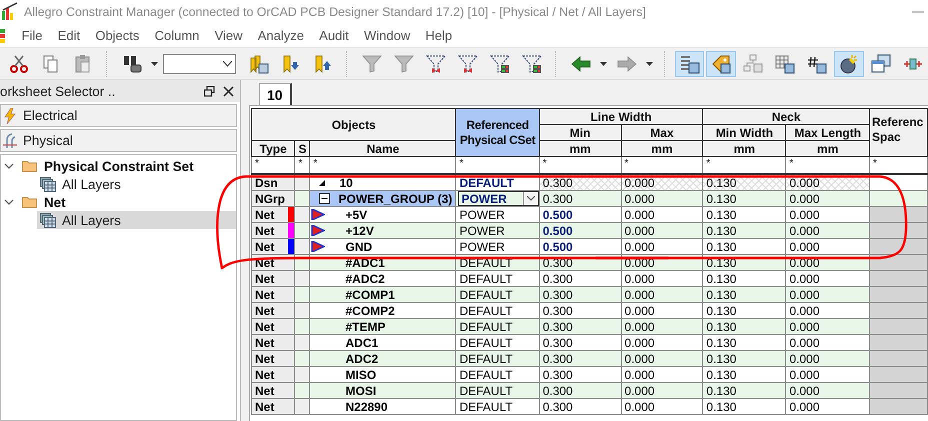  Describe the element at coordinates (32, 35) in the screenshot. I see `menu-item: File` at that location.